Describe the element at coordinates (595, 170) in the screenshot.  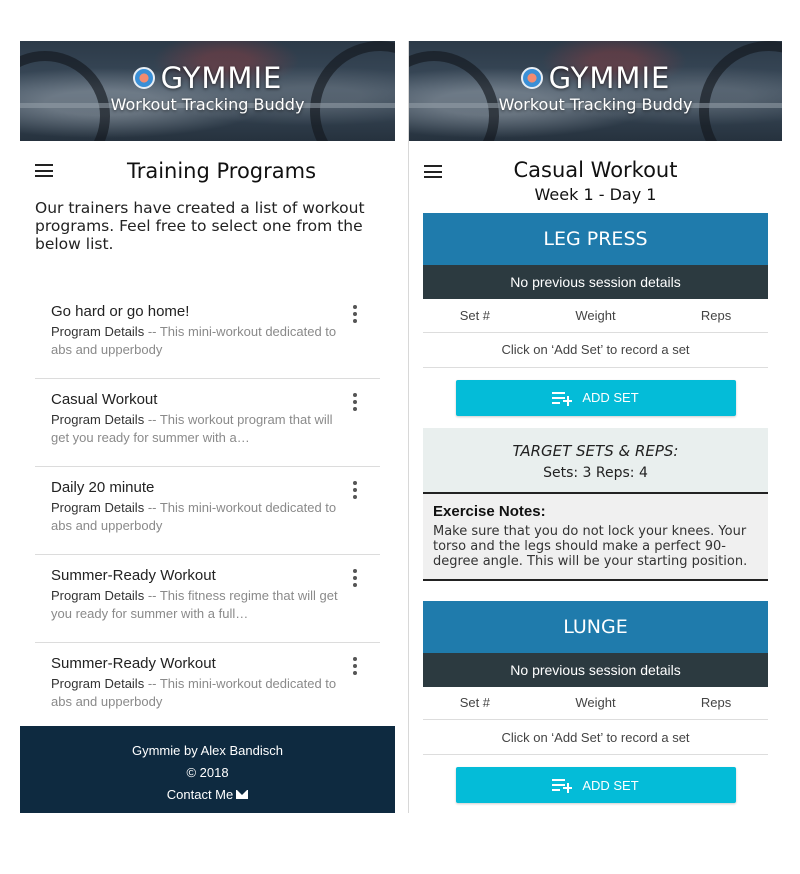
I see `page-title: Casual Workout` at that location.